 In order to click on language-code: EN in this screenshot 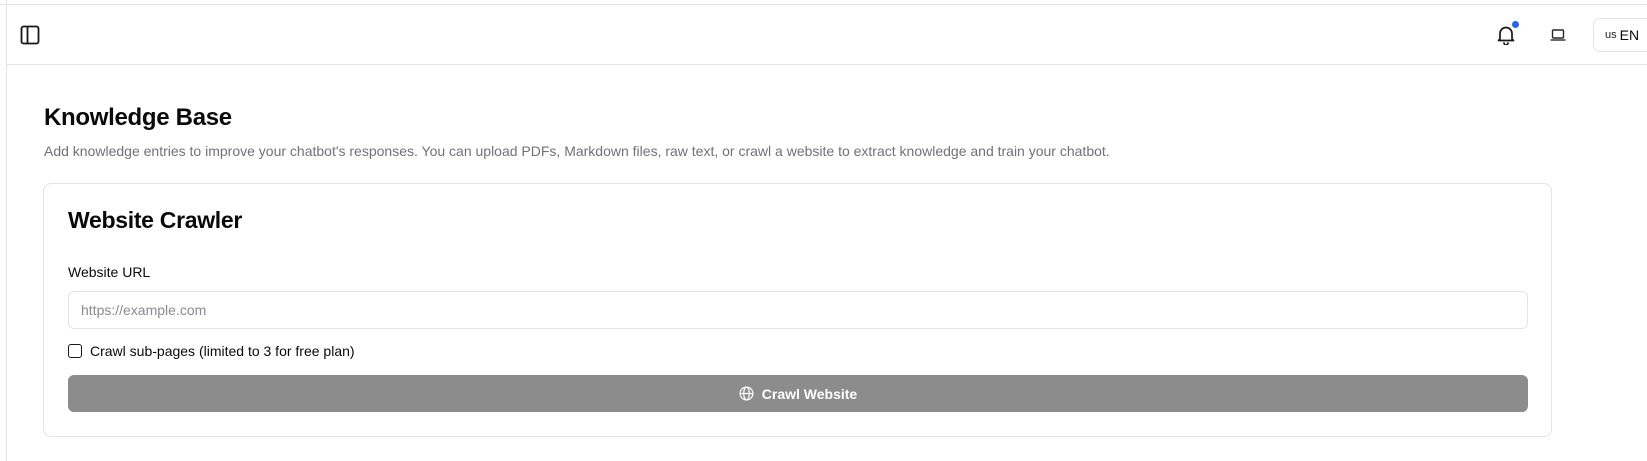, I will do `click(1629, 35)`.